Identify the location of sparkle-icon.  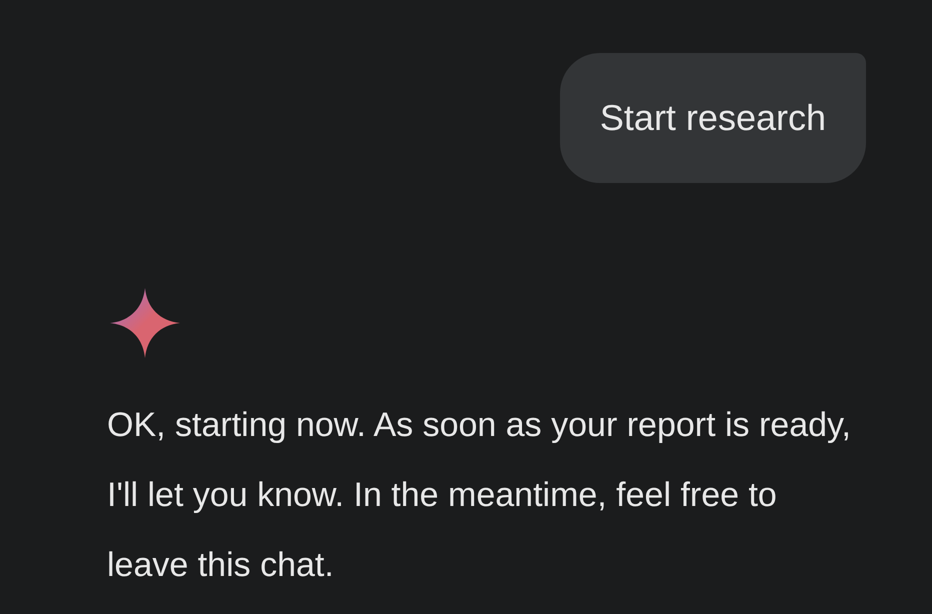
(145, 323).